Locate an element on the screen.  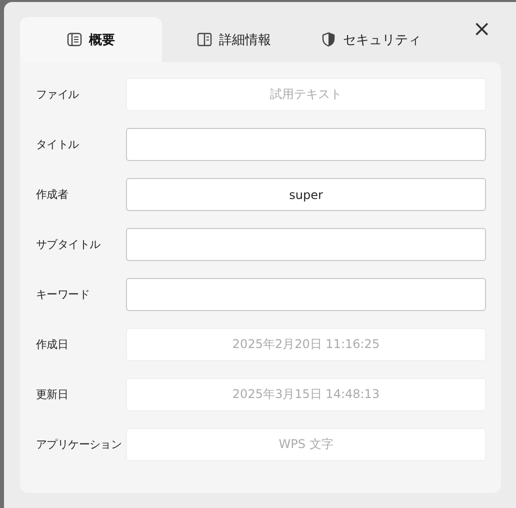
field-label: アプリケーション is located at coordinates (79, 444).